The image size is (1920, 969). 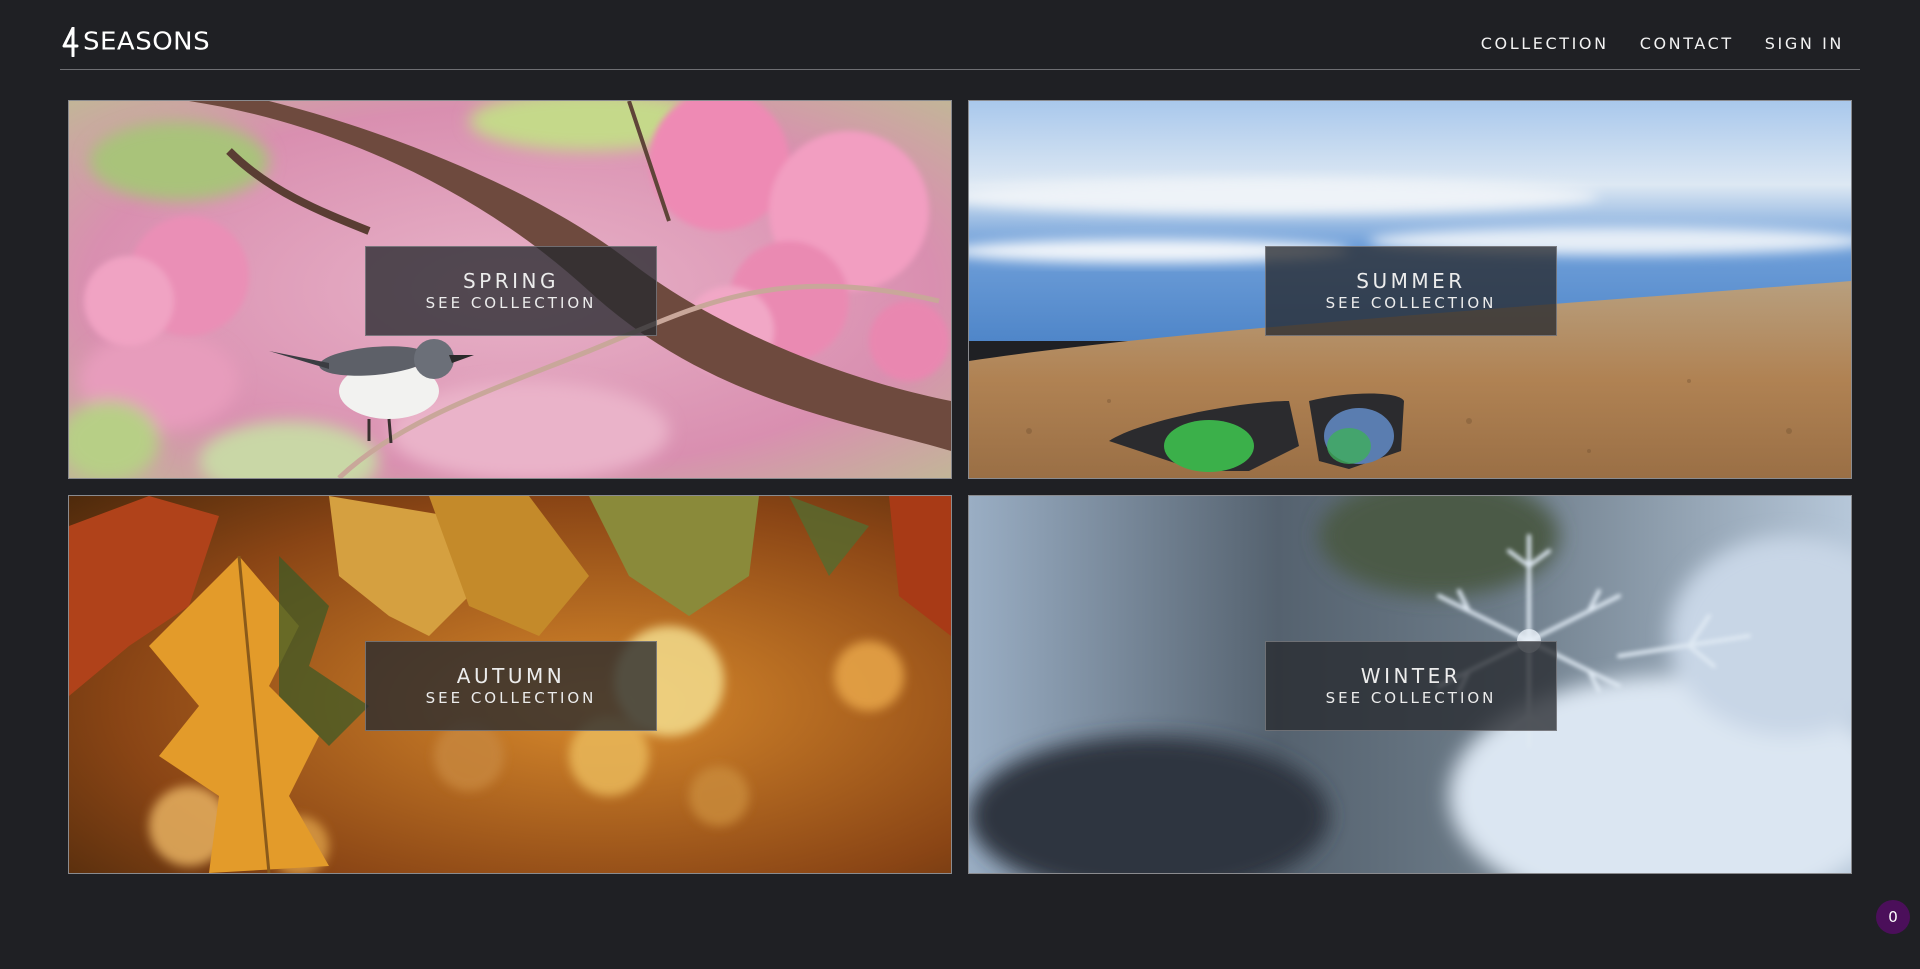 I want to click on nav-contact: CONTACT, so click(x=1687, y=44).